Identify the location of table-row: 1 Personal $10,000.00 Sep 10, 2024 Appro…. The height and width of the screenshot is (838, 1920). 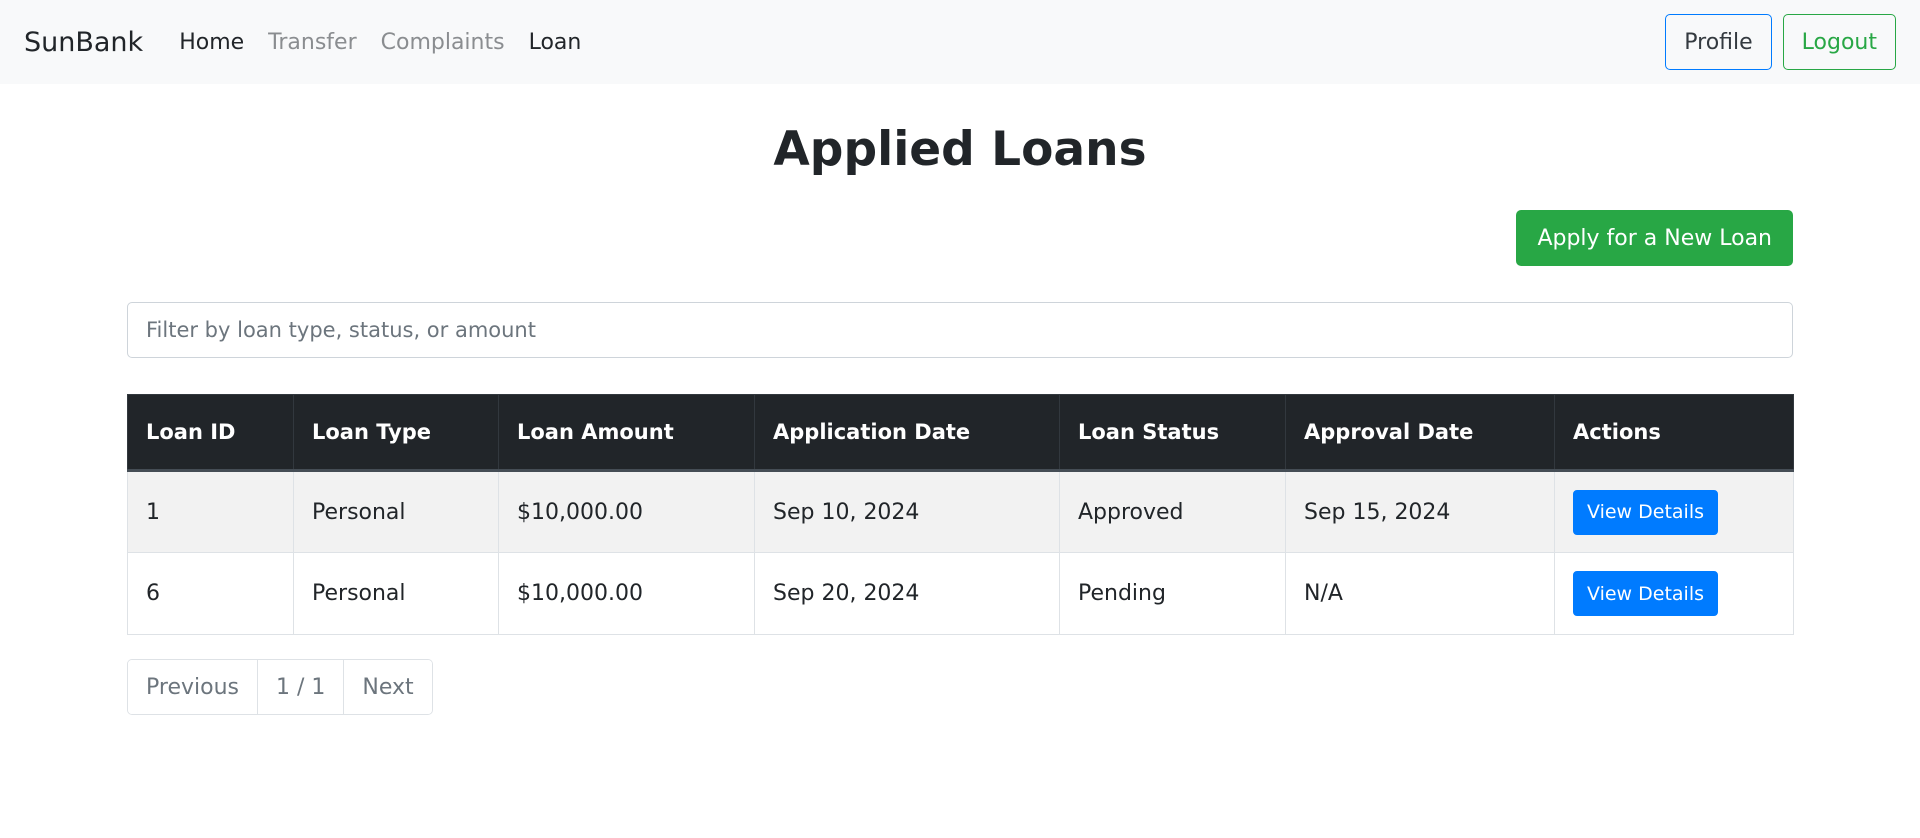
(960, 511).